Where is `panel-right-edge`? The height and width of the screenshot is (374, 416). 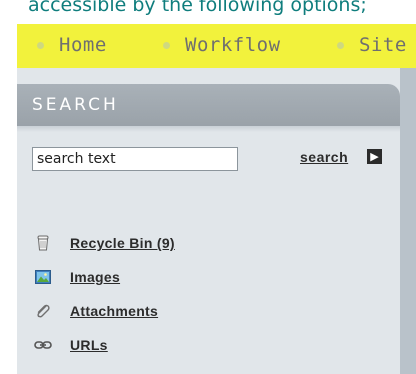 panel-right-edge is located at coordinates (408, 221).